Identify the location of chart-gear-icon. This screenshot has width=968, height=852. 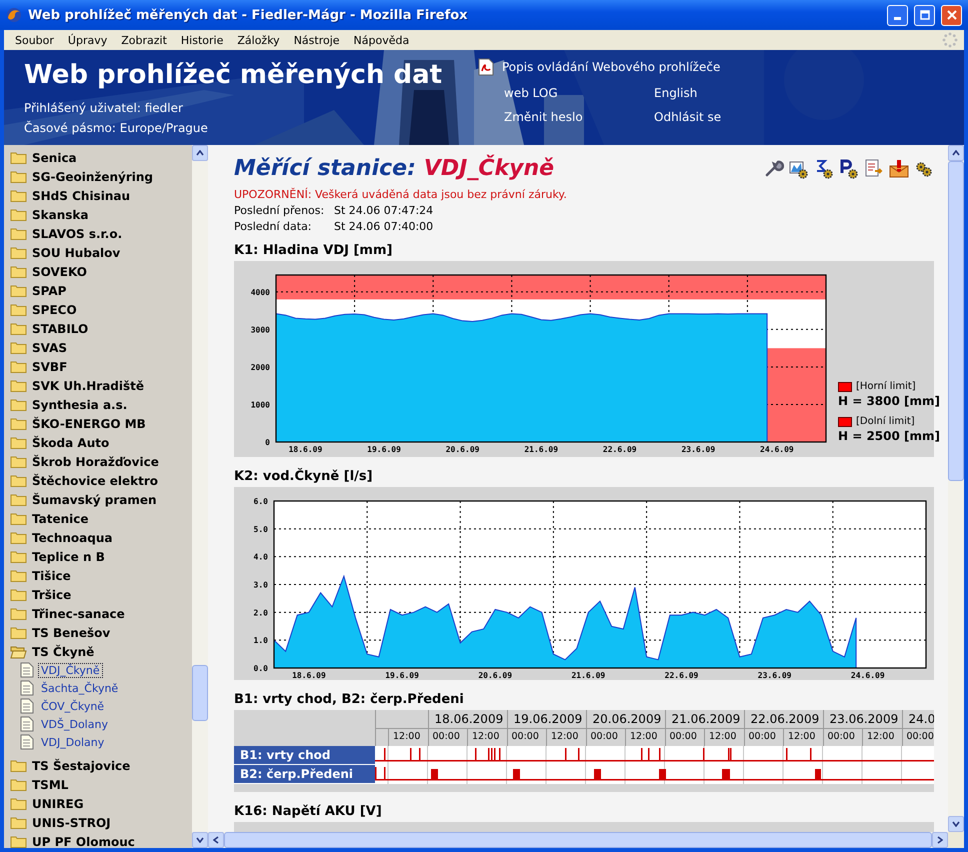
(799, 169).